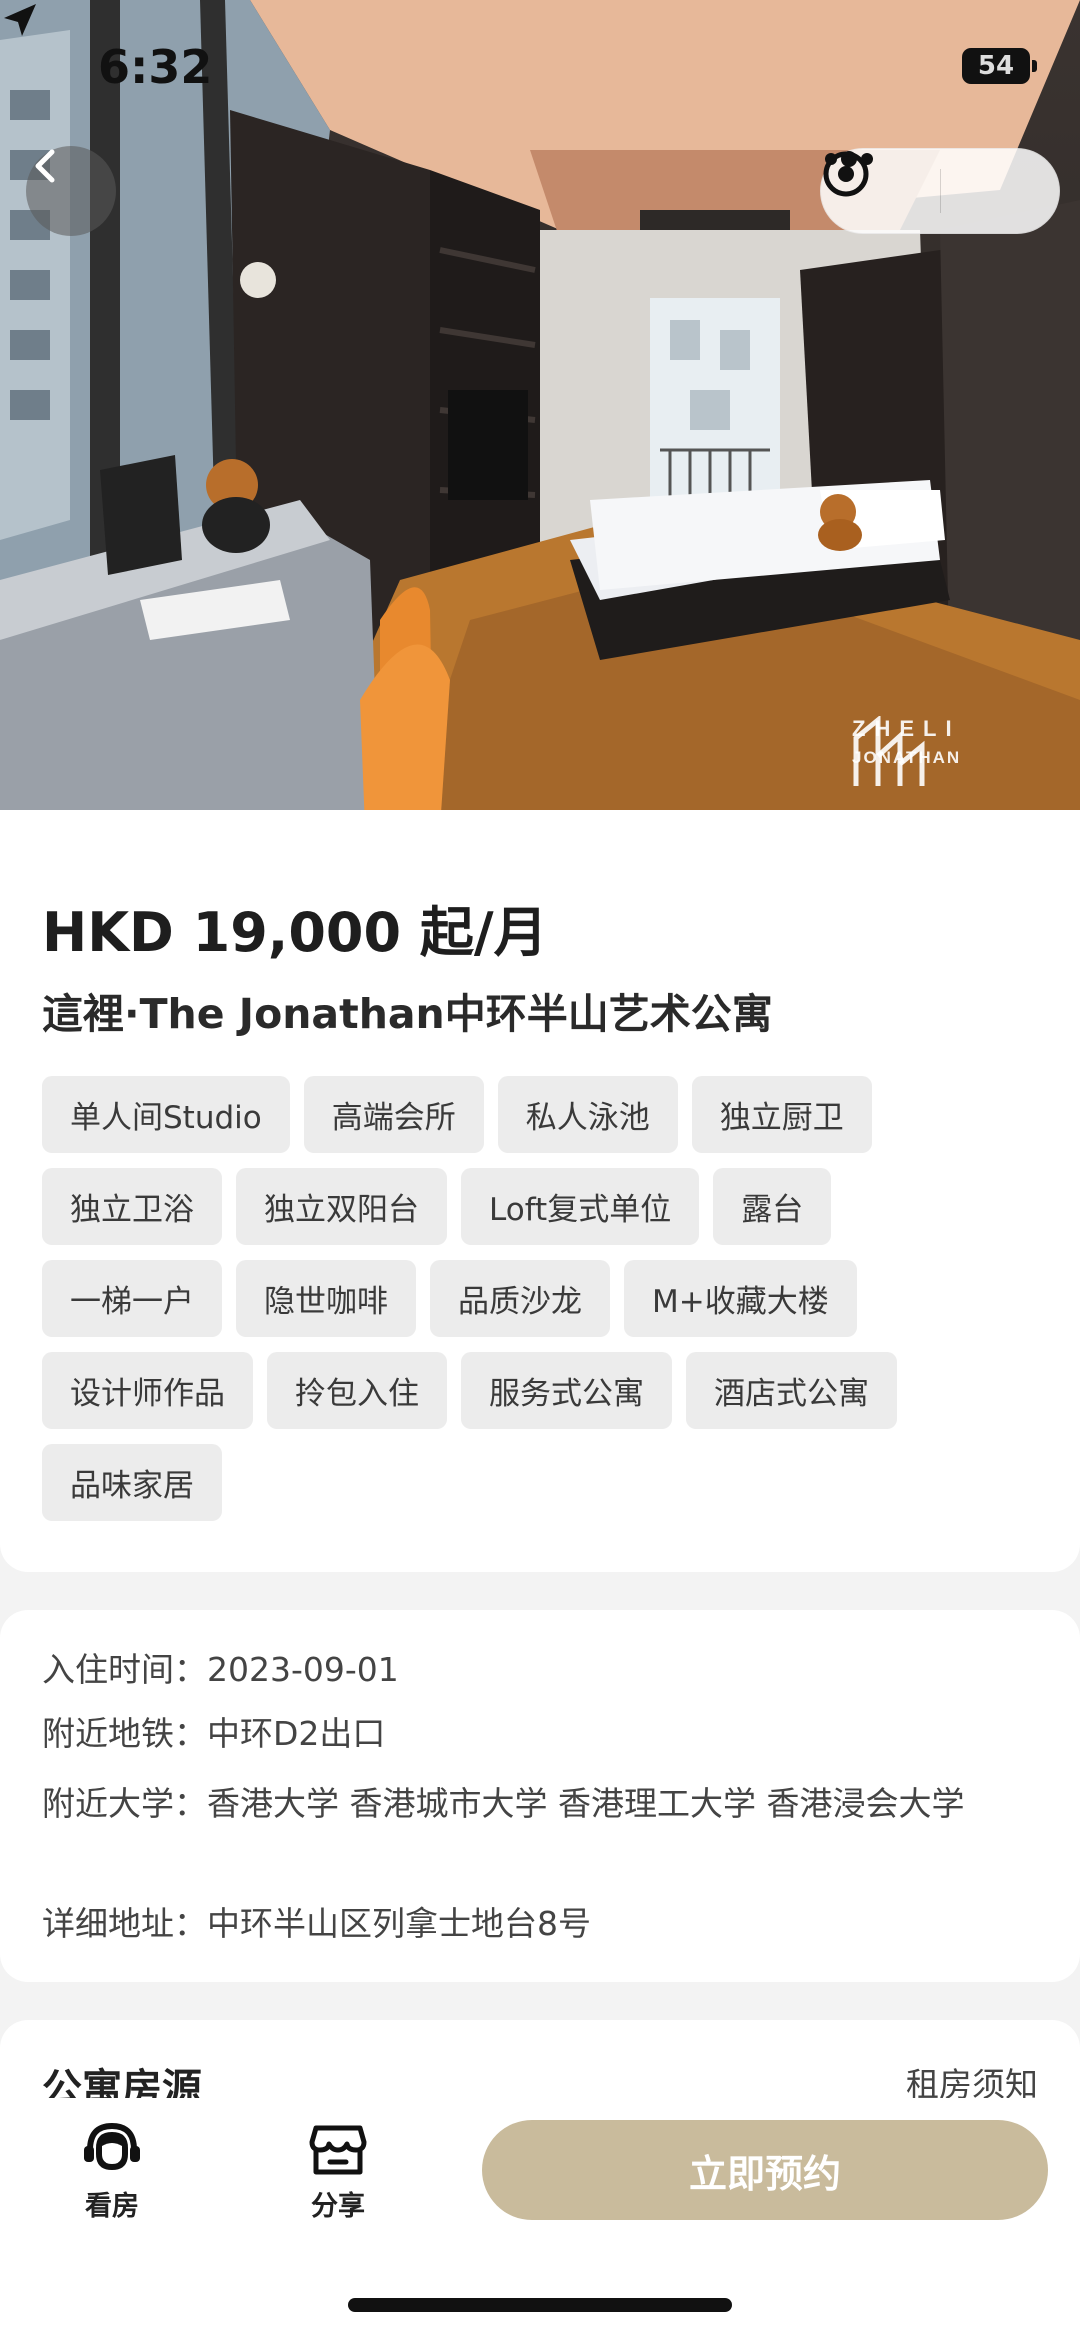 The width and height of the screenshot is (1080, 2337). What do you see at coordinates (772, 1206) in the screenshot?
I see `feature-tag: 露台` at bounding box center [772, 1206].